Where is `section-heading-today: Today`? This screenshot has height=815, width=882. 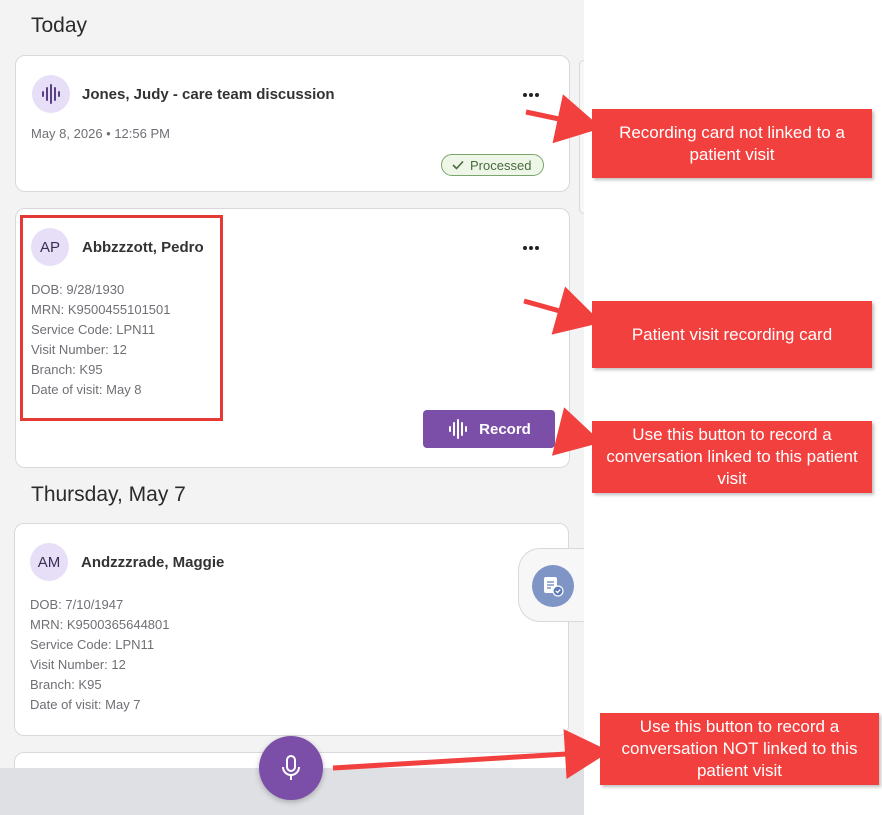 section-heading-today: Today is located at coordinates (59, 25).